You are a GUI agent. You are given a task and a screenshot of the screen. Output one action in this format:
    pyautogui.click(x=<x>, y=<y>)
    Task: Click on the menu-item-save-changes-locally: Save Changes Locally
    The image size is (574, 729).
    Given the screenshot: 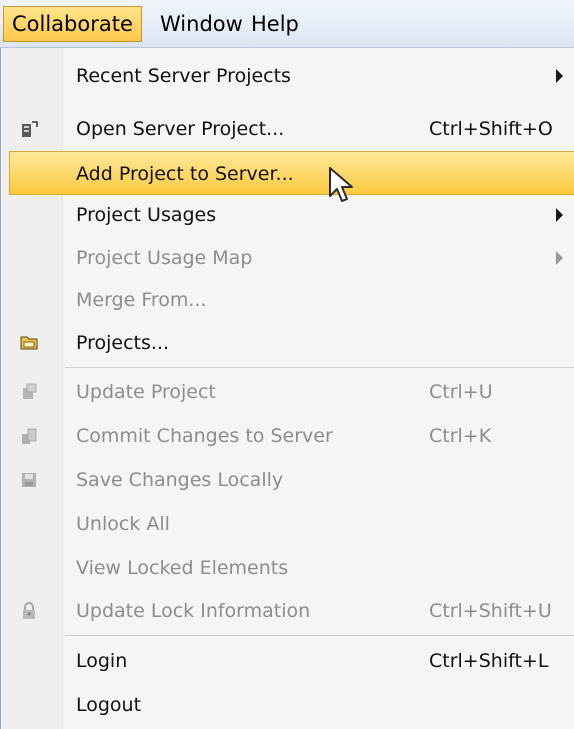 What is the action you would take?
    pyautogui.click(x=287, y=480)
    